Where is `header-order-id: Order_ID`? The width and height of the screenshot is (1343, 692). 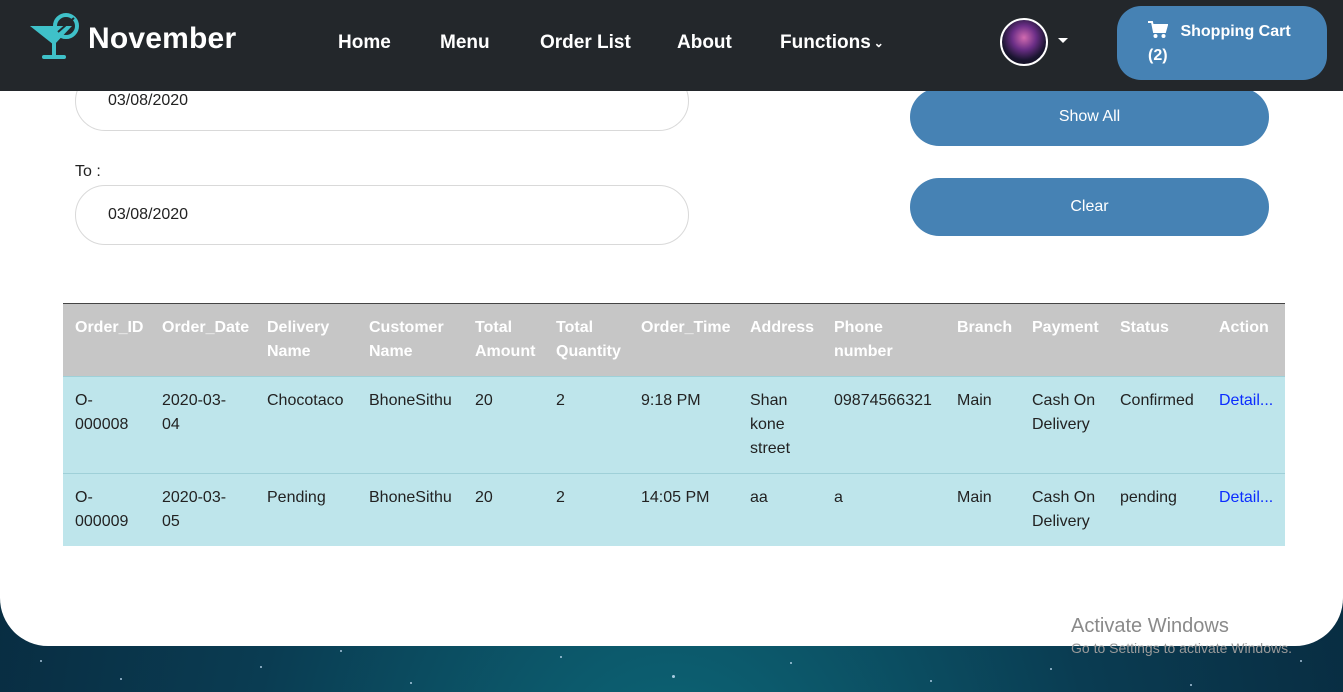 header-order-id: Order_ID is located at coordinates (106, 340).